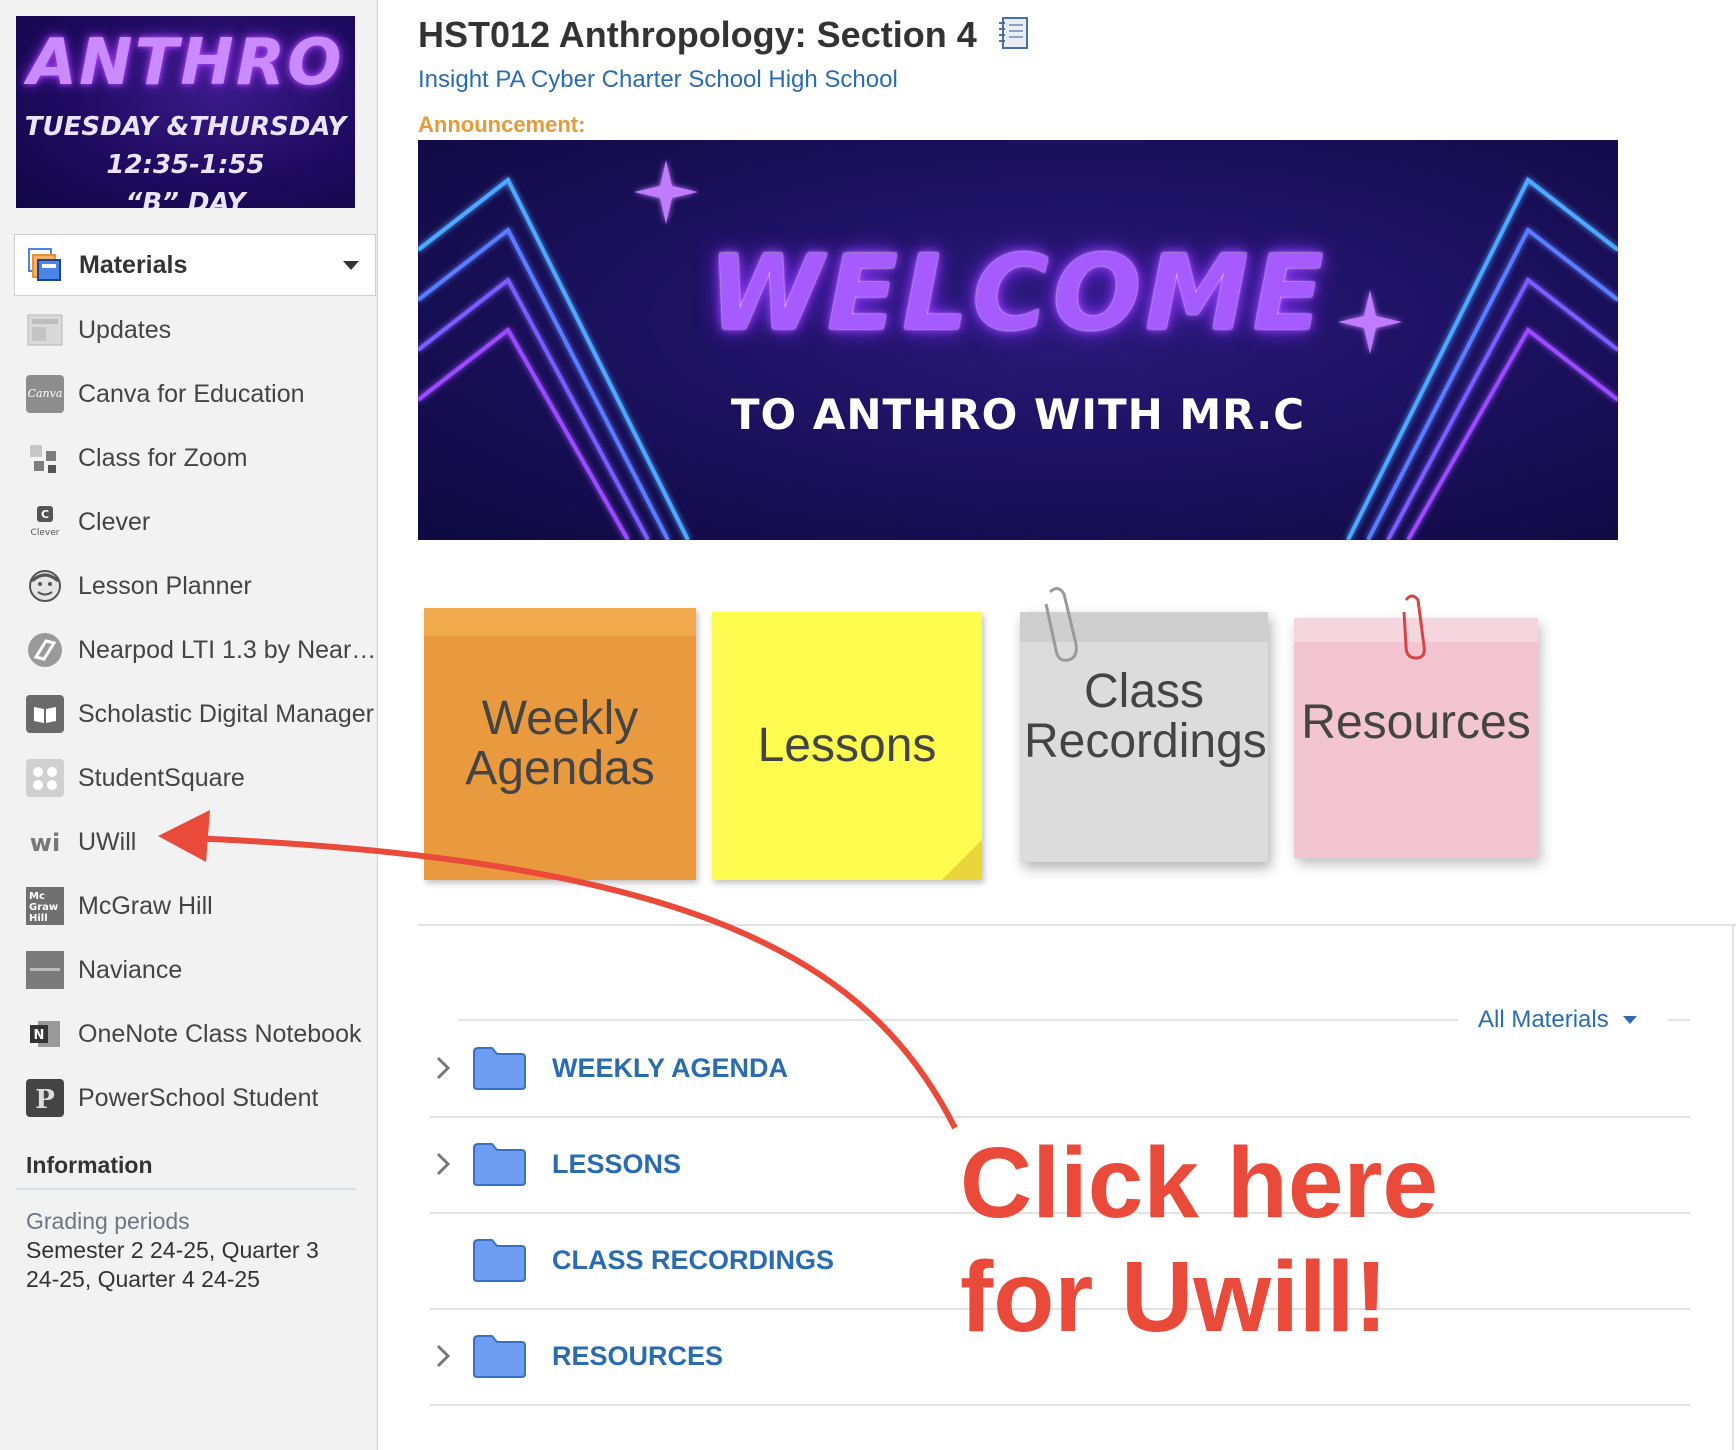  I want to click on folder-row-weekly-agenda: WEEKLY AGENDA, so click(1060, 1069).